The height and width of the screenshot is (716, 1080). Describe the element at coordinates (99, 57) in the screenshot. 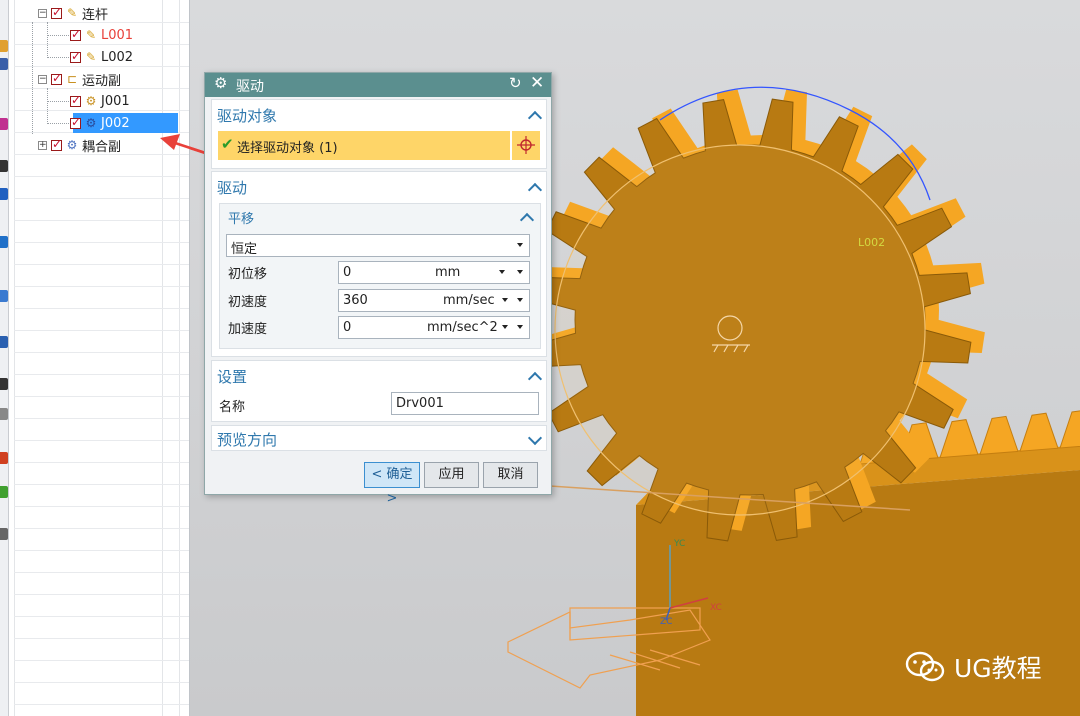

I see `tree-node-l002: ✎ L002` at that location.